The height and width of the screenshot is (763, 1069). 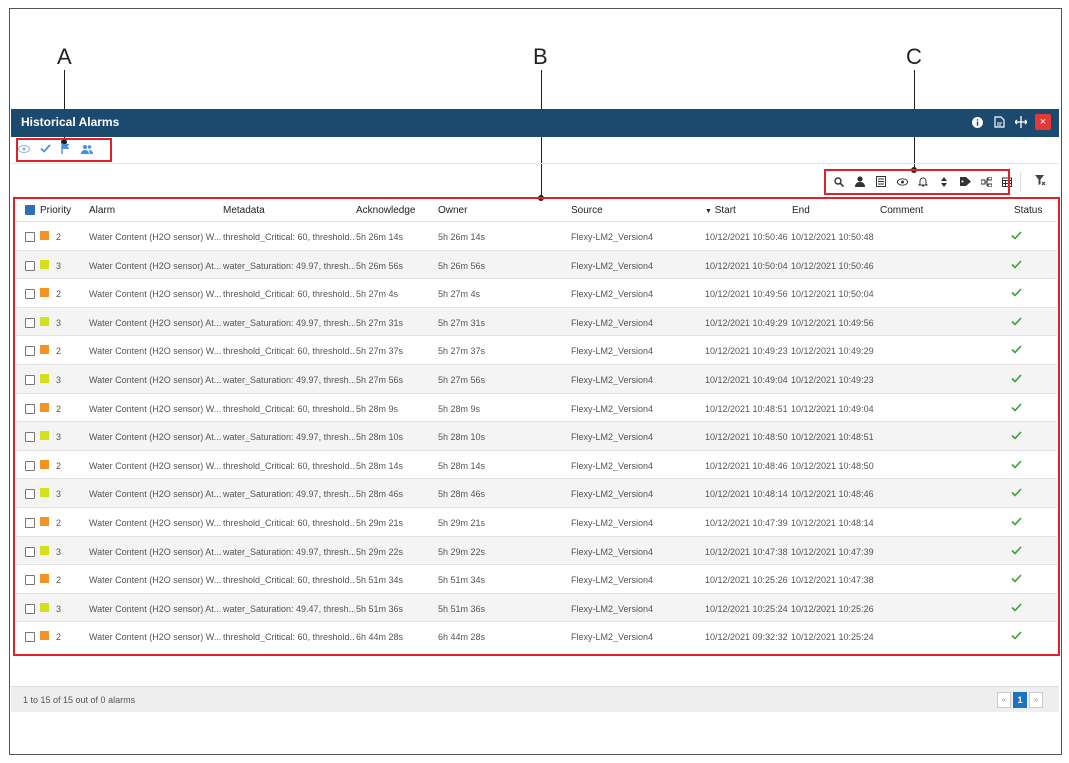 What do you see at coordinates (452, 210) in the screenshot?
I see `col-owner: Owner` at bounding box center [452, 210].